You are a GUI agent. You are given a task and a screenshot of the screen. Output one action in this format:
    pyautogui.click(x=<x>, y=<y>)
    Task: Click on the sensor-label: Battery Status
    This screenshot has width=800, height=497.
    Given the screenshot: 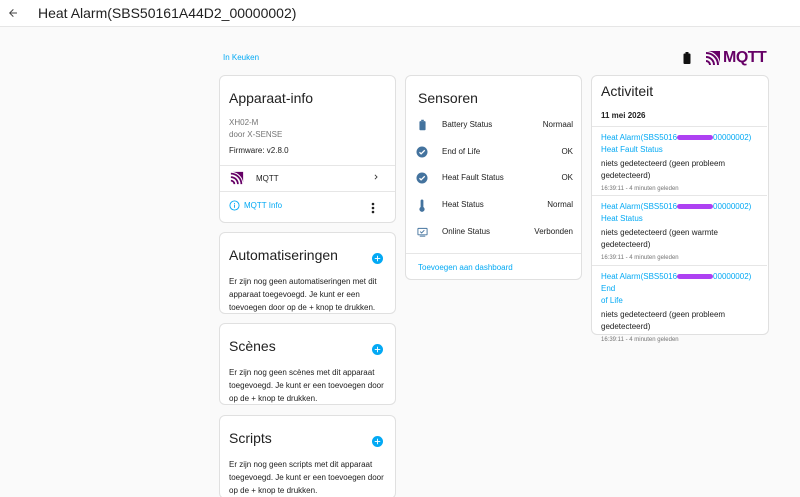 What is the action you would take?
    pyautogui.click(x=467, y=124)
    